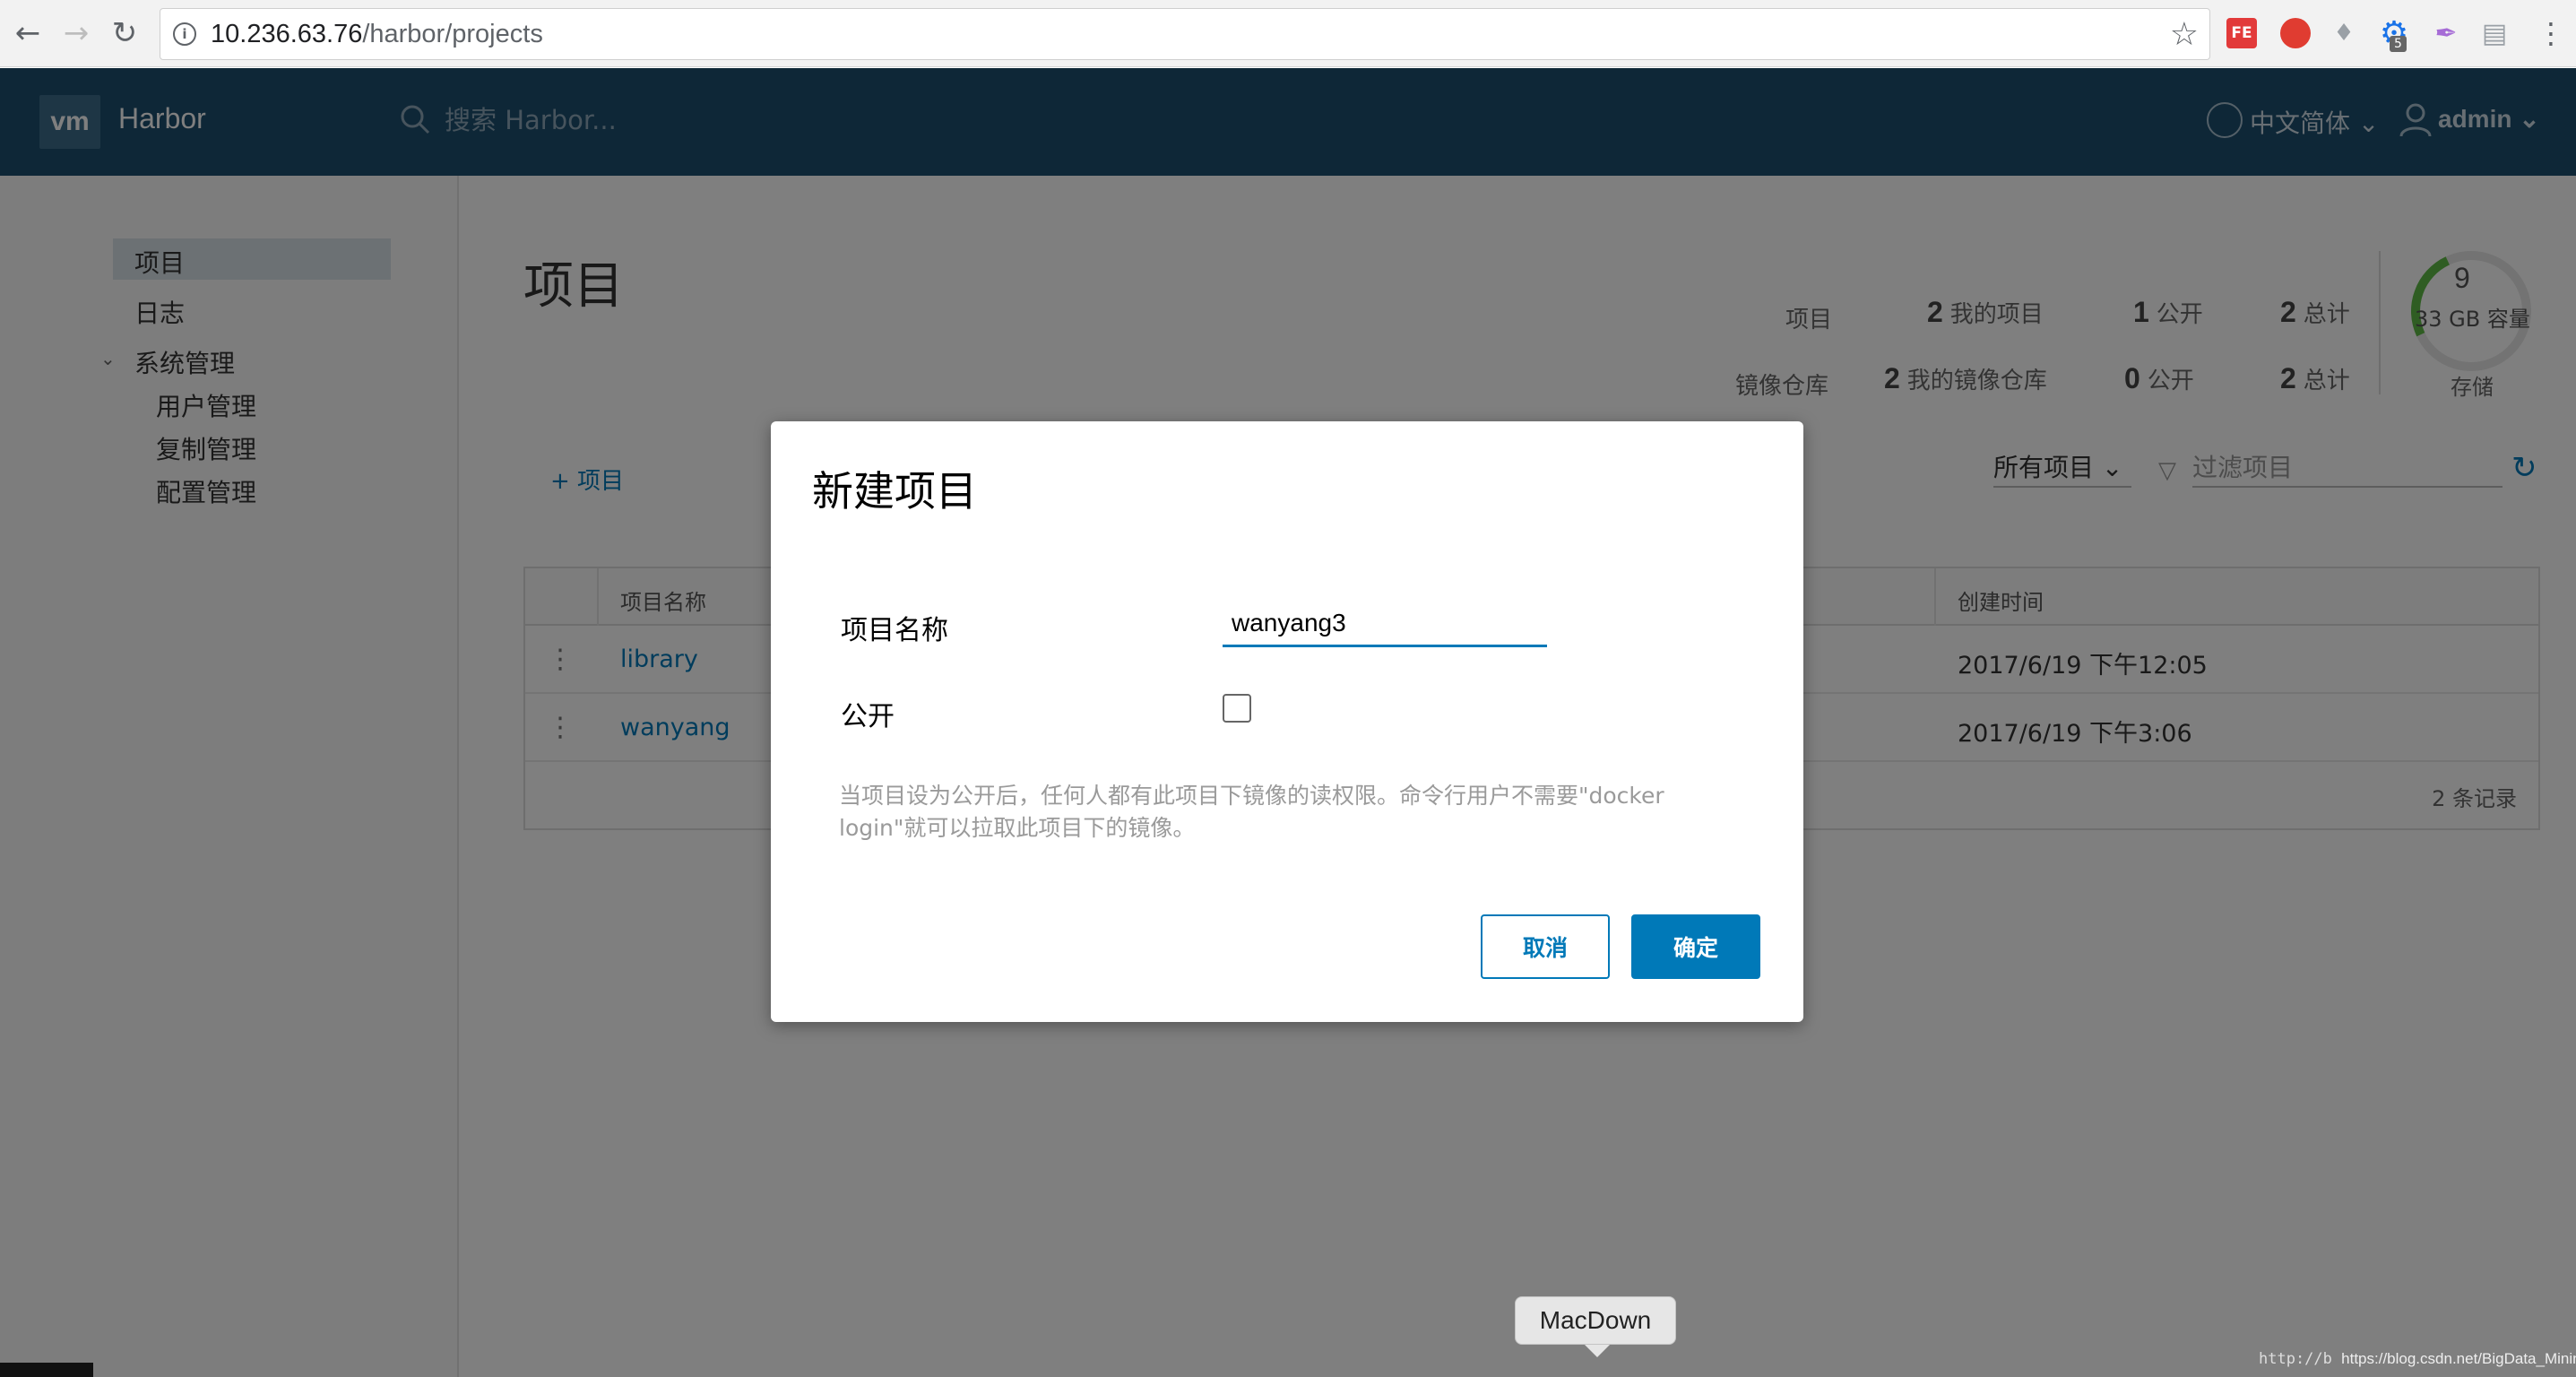  What do you see at coordinates (1597, 1351) in the screenshot?
I see `dock-tooltip-arrow` at bounding box center [1597, 1351].